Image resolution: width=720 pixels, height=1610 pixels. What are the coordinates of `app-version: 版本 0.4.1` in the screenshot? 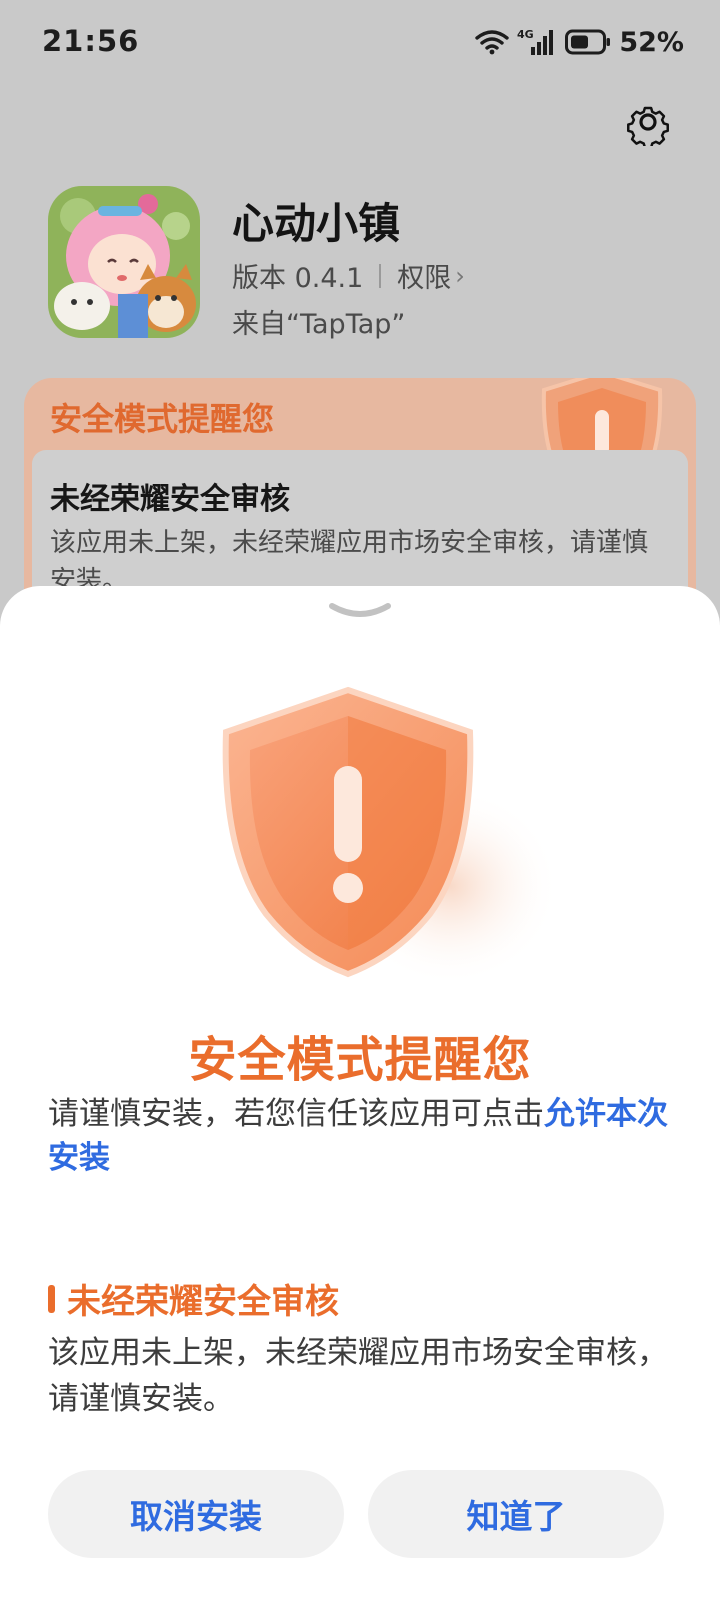 It's located at (298, 278).